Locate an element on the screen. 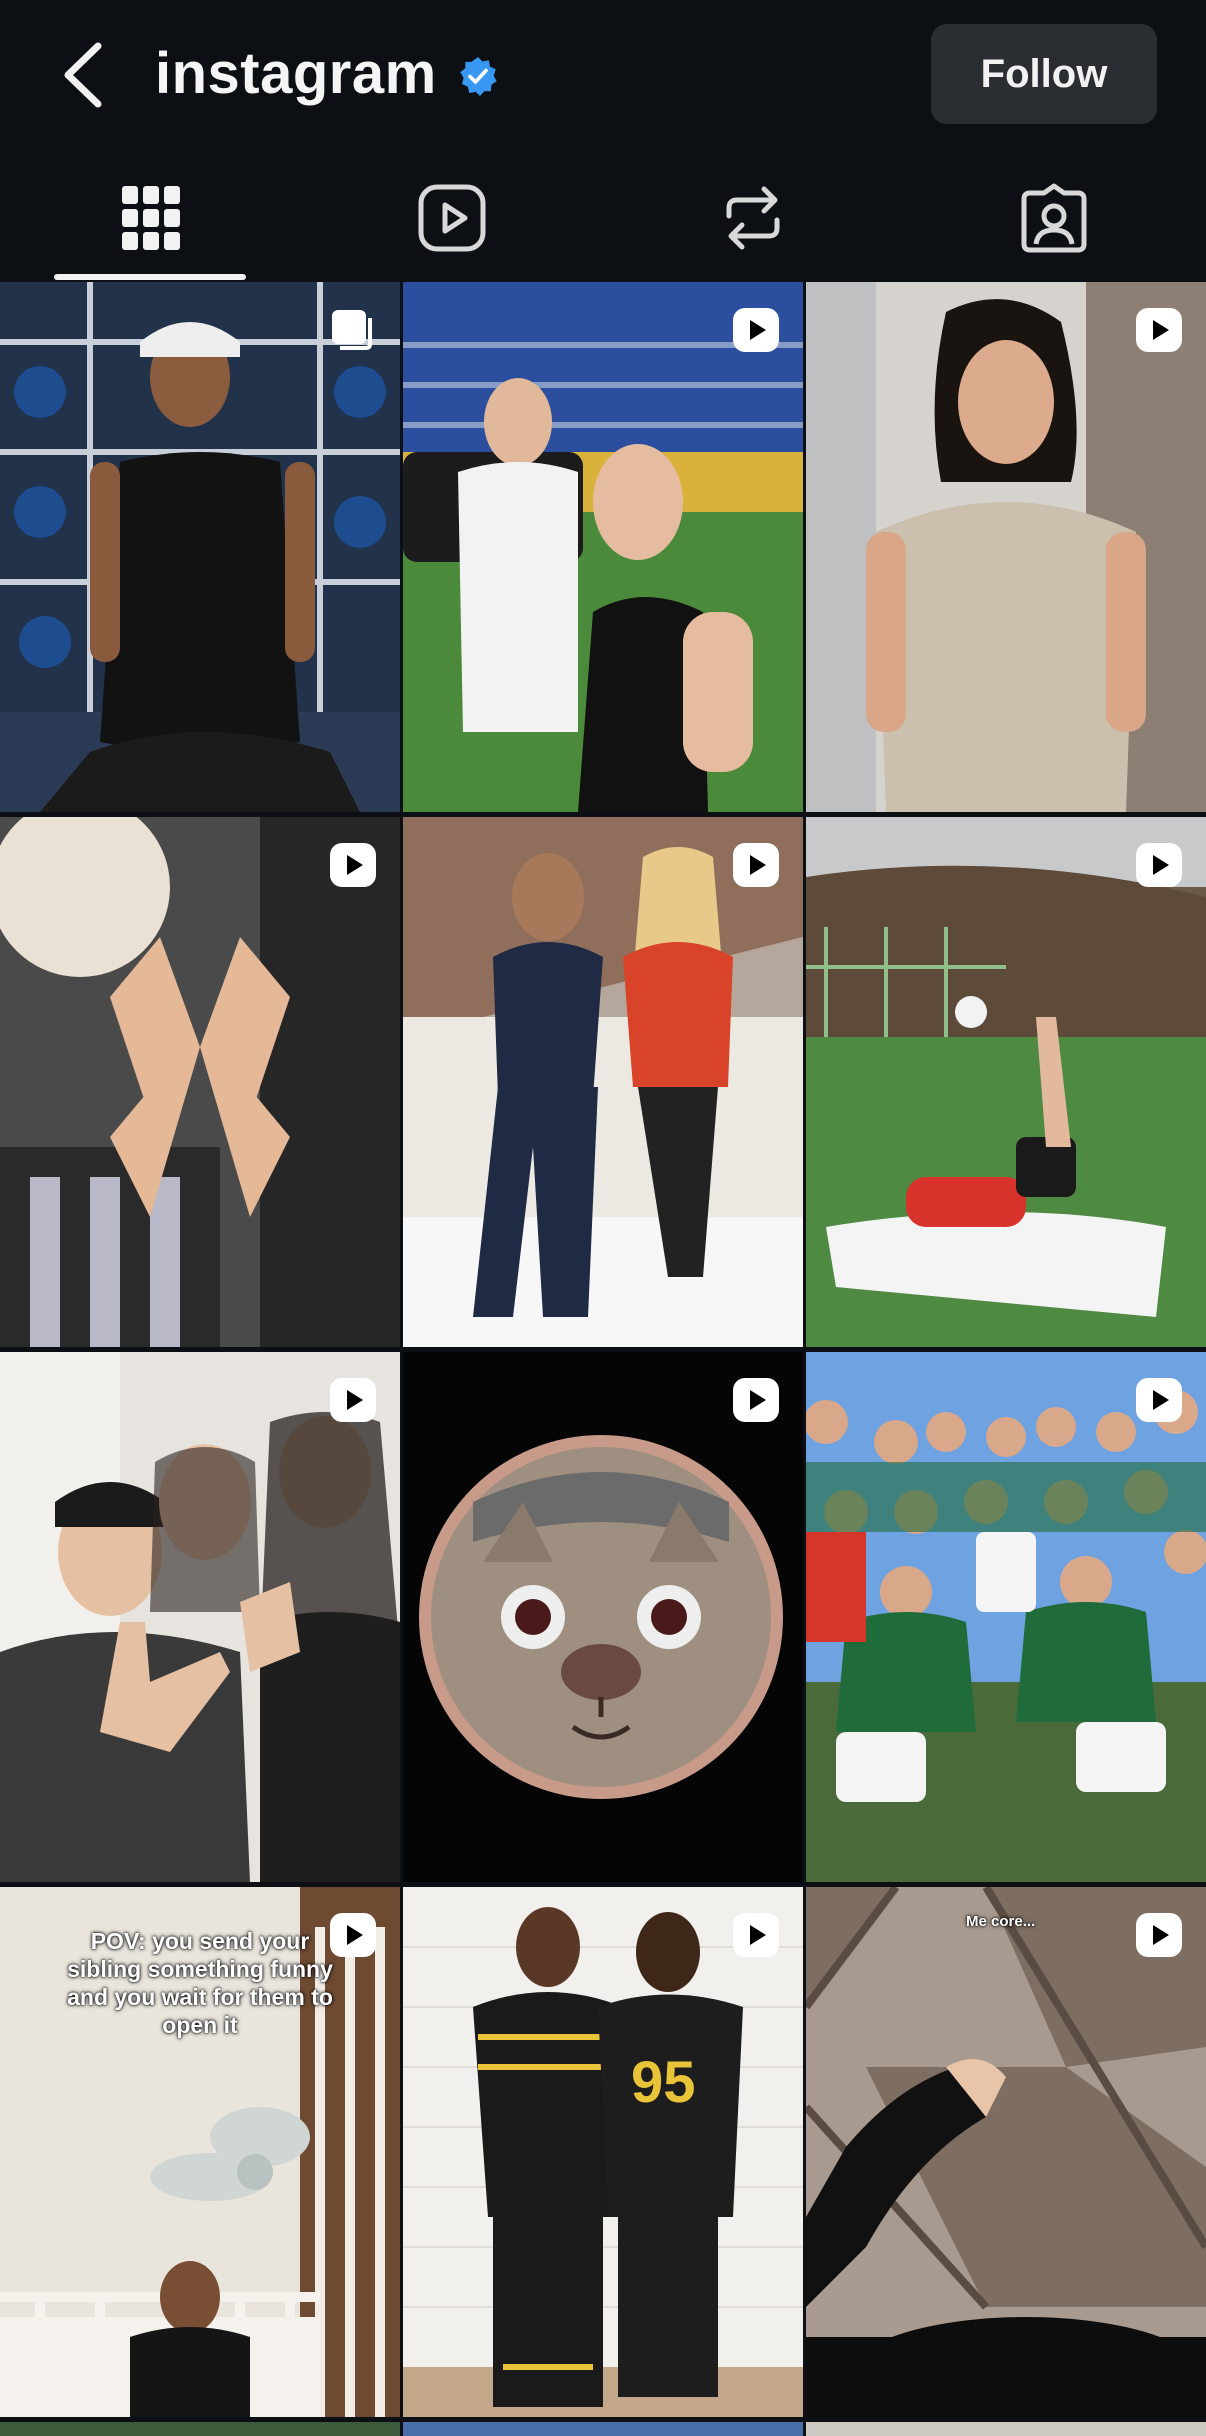 The height and width of the screenshot is (2436, 1206). verified-badge-icon is located at coordinates (478, 76).